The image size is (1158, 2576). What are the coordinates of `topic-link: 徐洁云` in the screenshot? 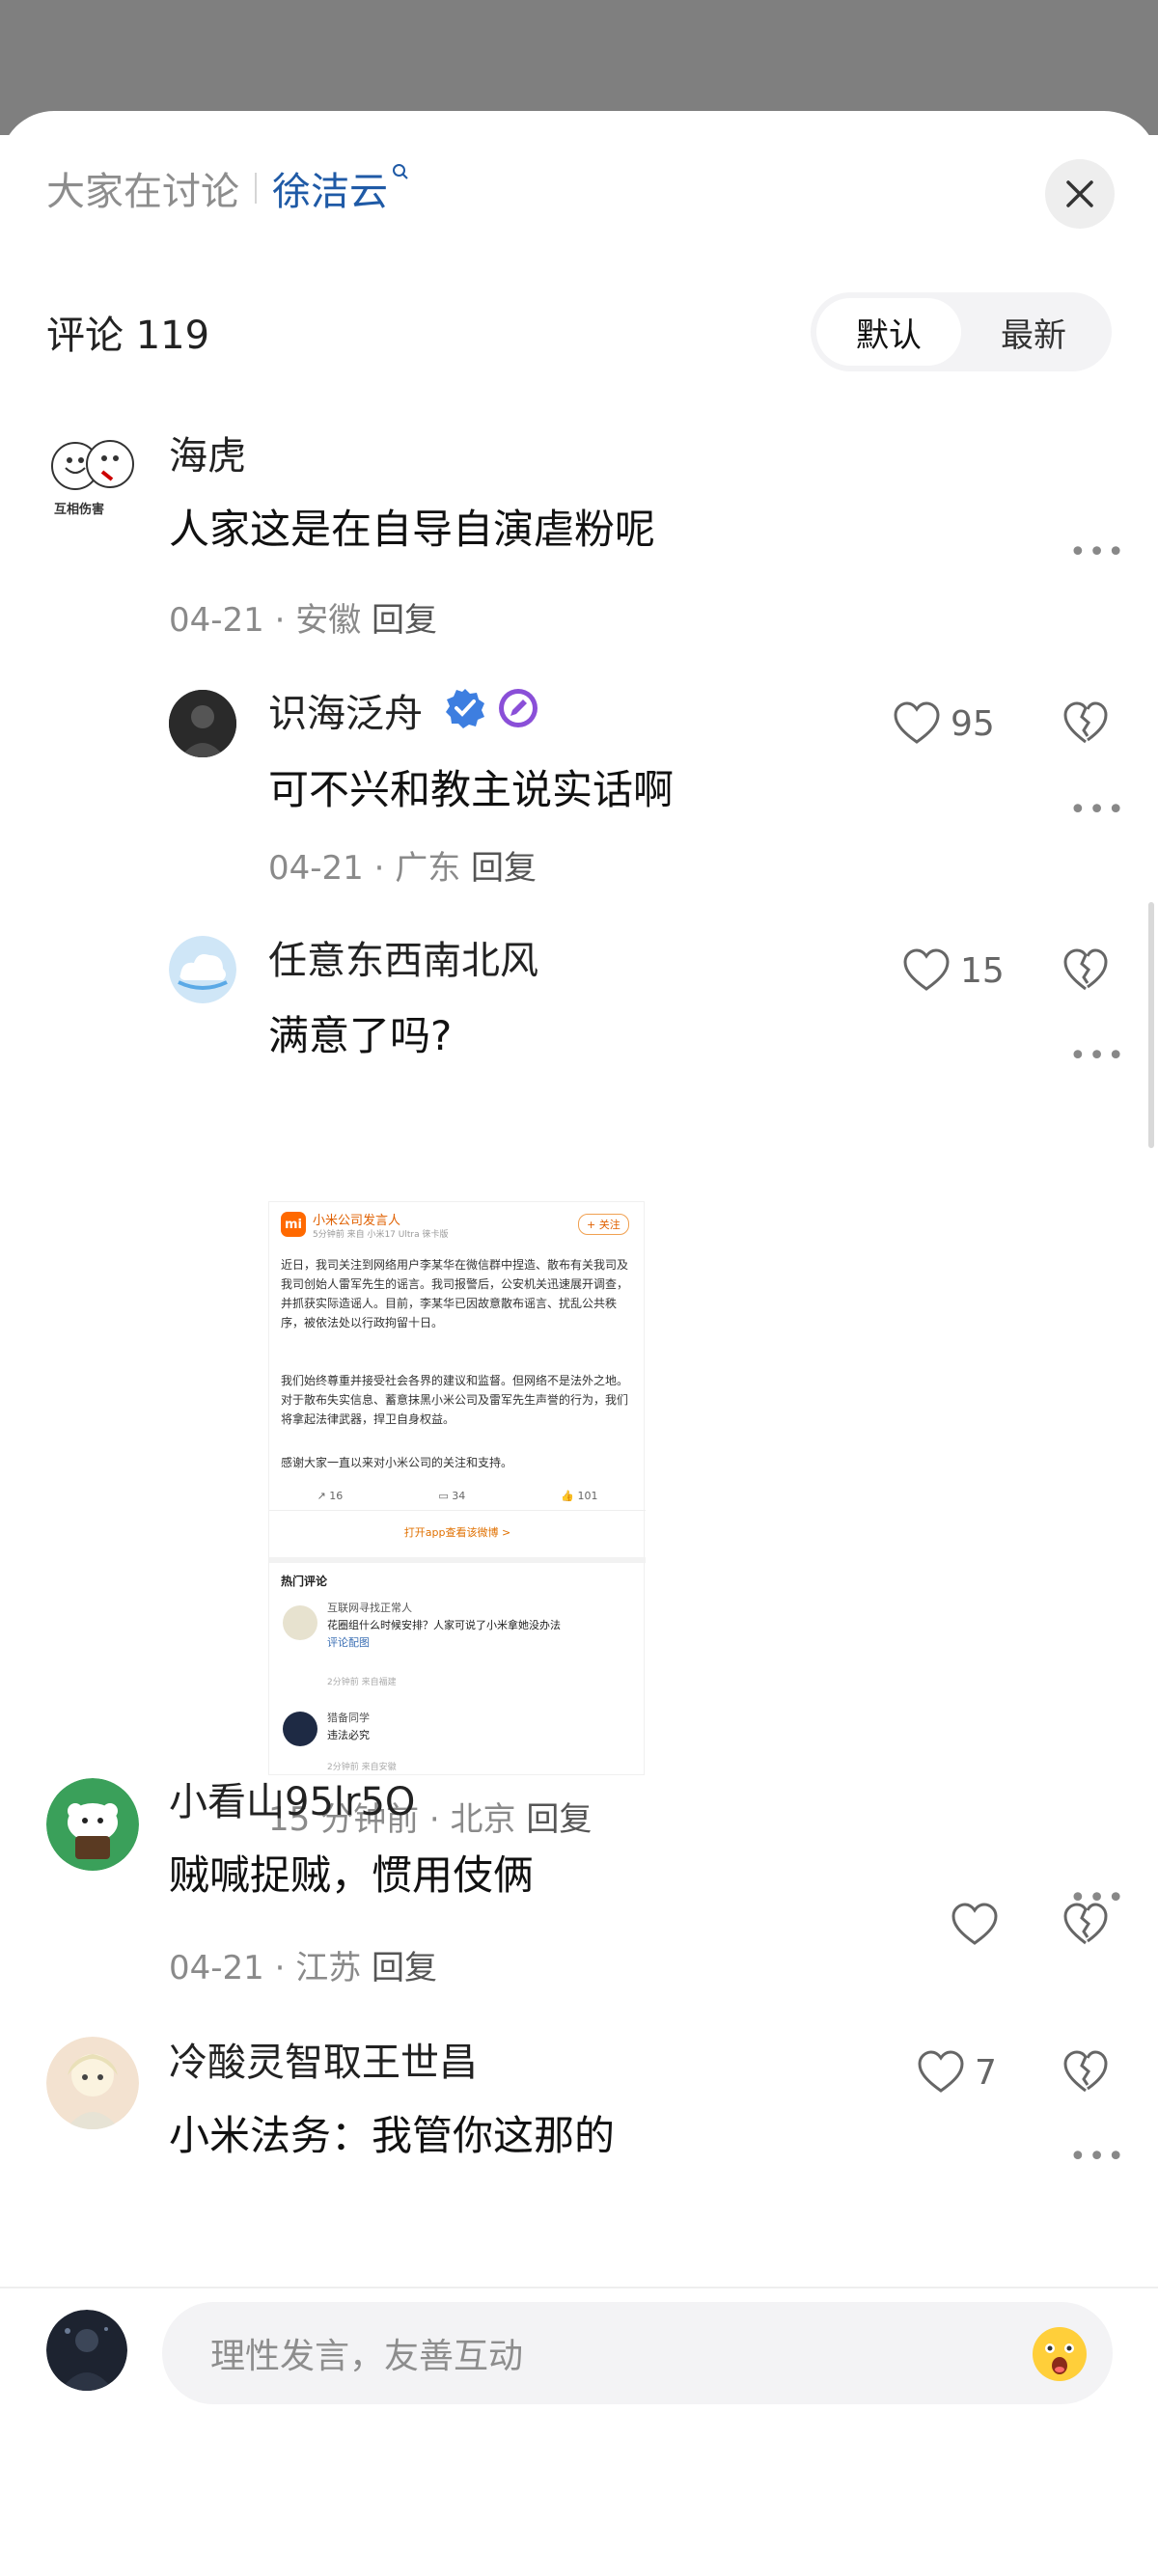 It's located at (330, 188).